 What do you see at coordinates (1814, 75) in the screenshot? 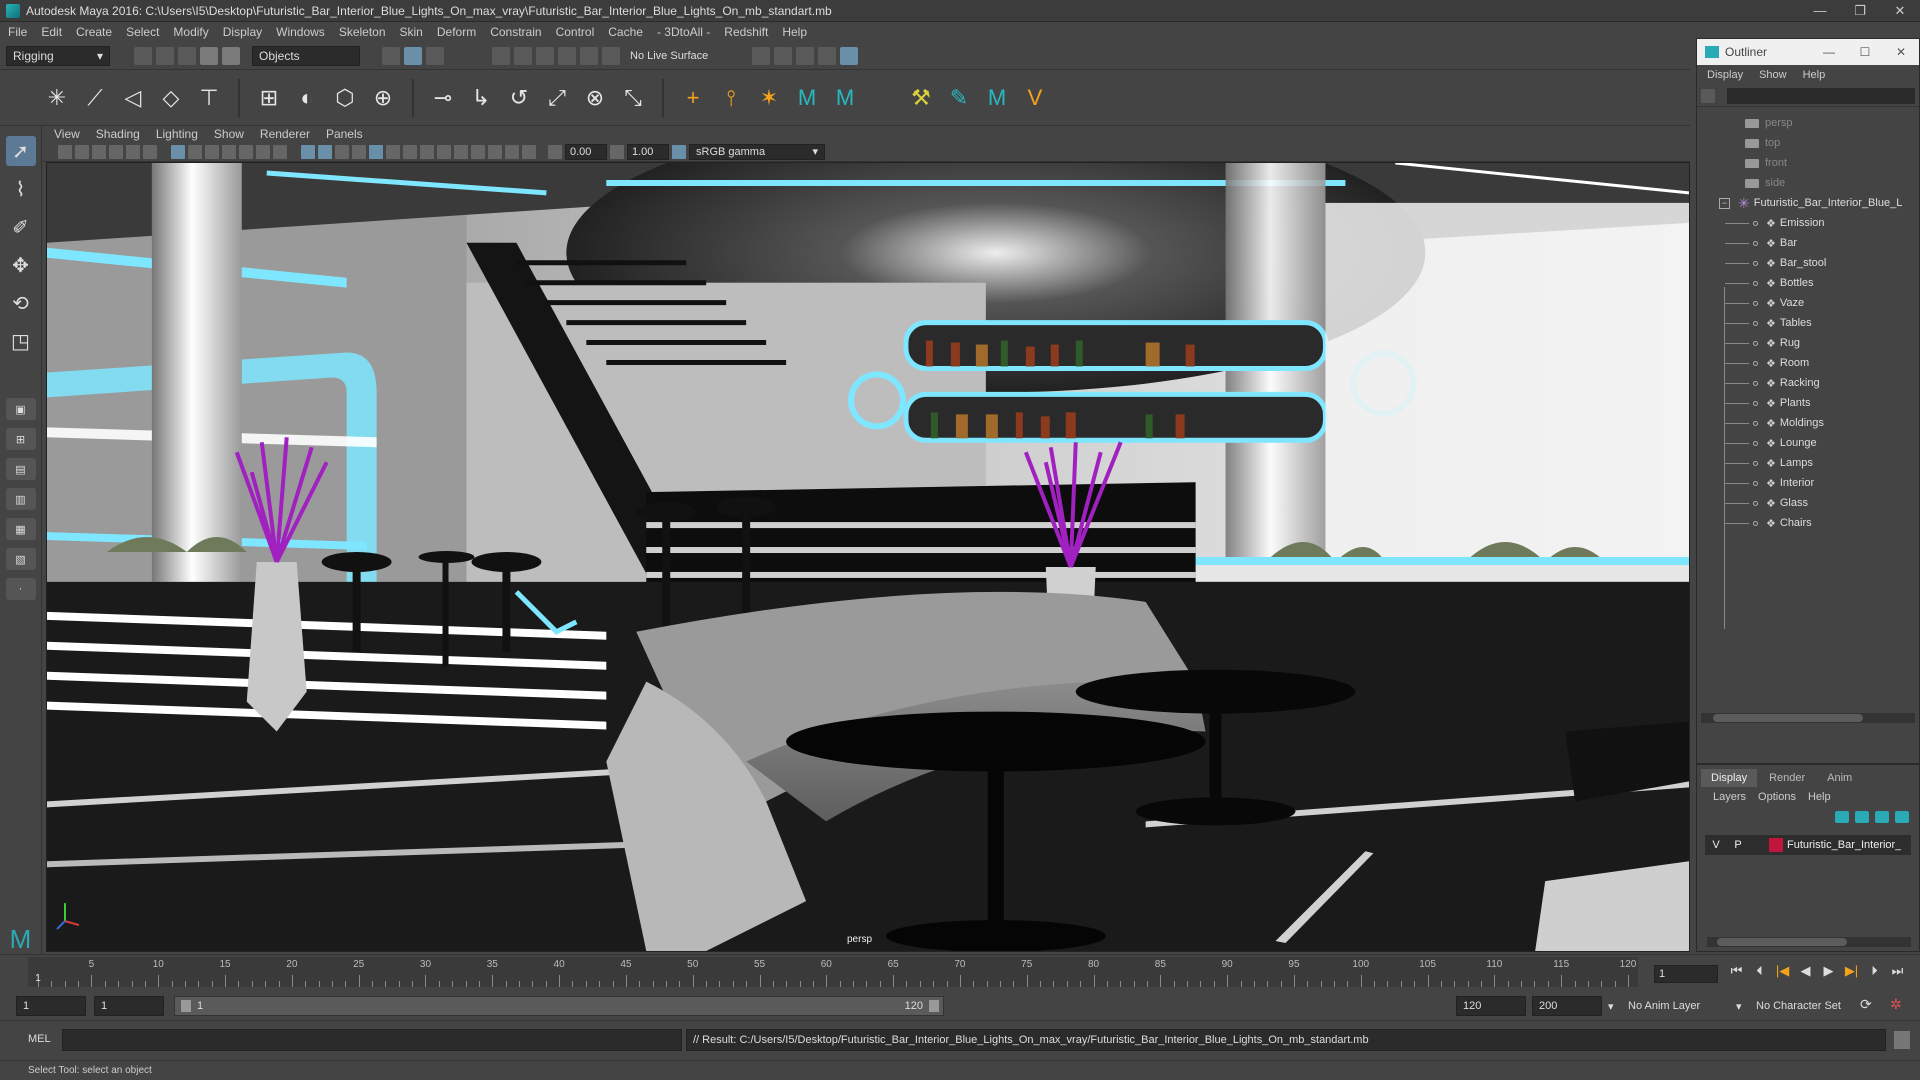
I see `outliner-menu-help: Help` at bounding box center [1814, 75].